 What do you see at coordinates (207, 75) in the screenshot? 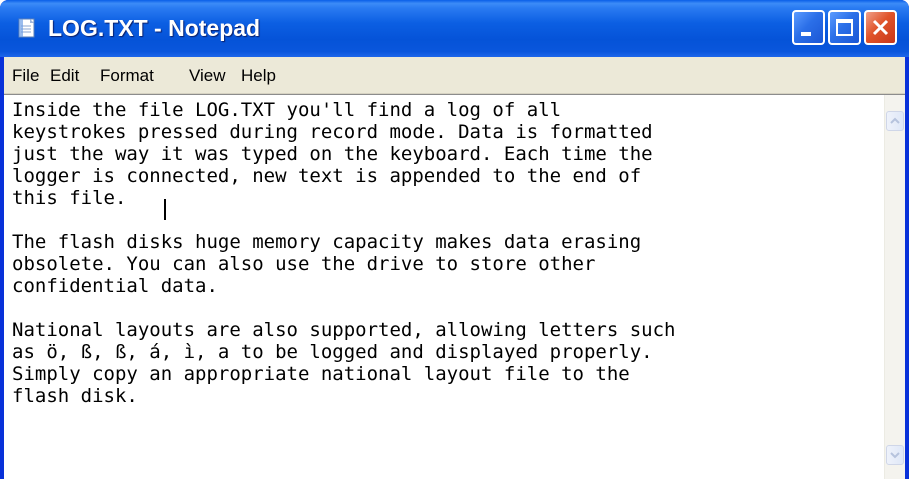
I see `menu-view: View` at bounding box center [207, 75].